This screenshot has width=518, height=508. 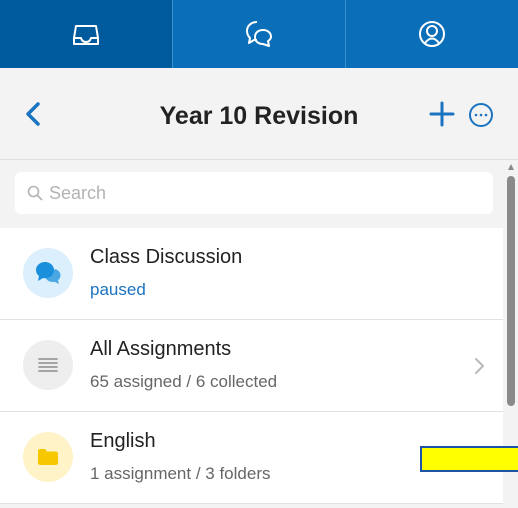 I want to click on discussion-icon, so click(x=48, y=273).